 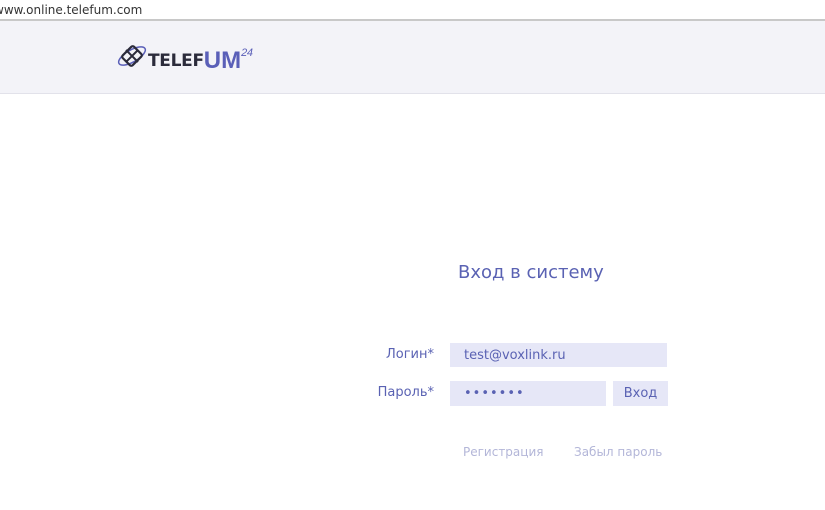 What do you see at coordinates (71, 10) in the screenshot?
I see `url-text: www.online.telefum.com` at bounding box center [71, 10].